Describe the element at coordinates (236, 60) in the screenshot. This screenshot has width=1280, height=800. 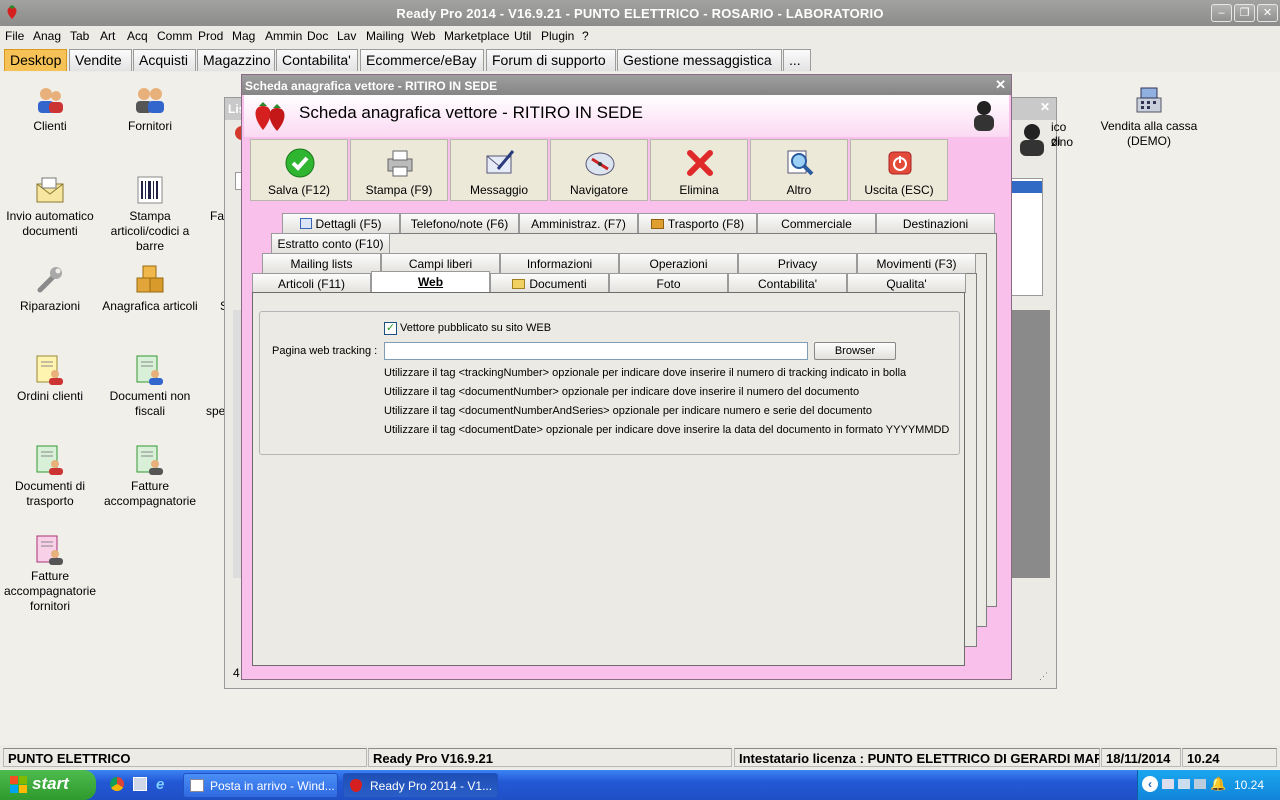
I see `tab-magazzino: Magazzino` at that location.